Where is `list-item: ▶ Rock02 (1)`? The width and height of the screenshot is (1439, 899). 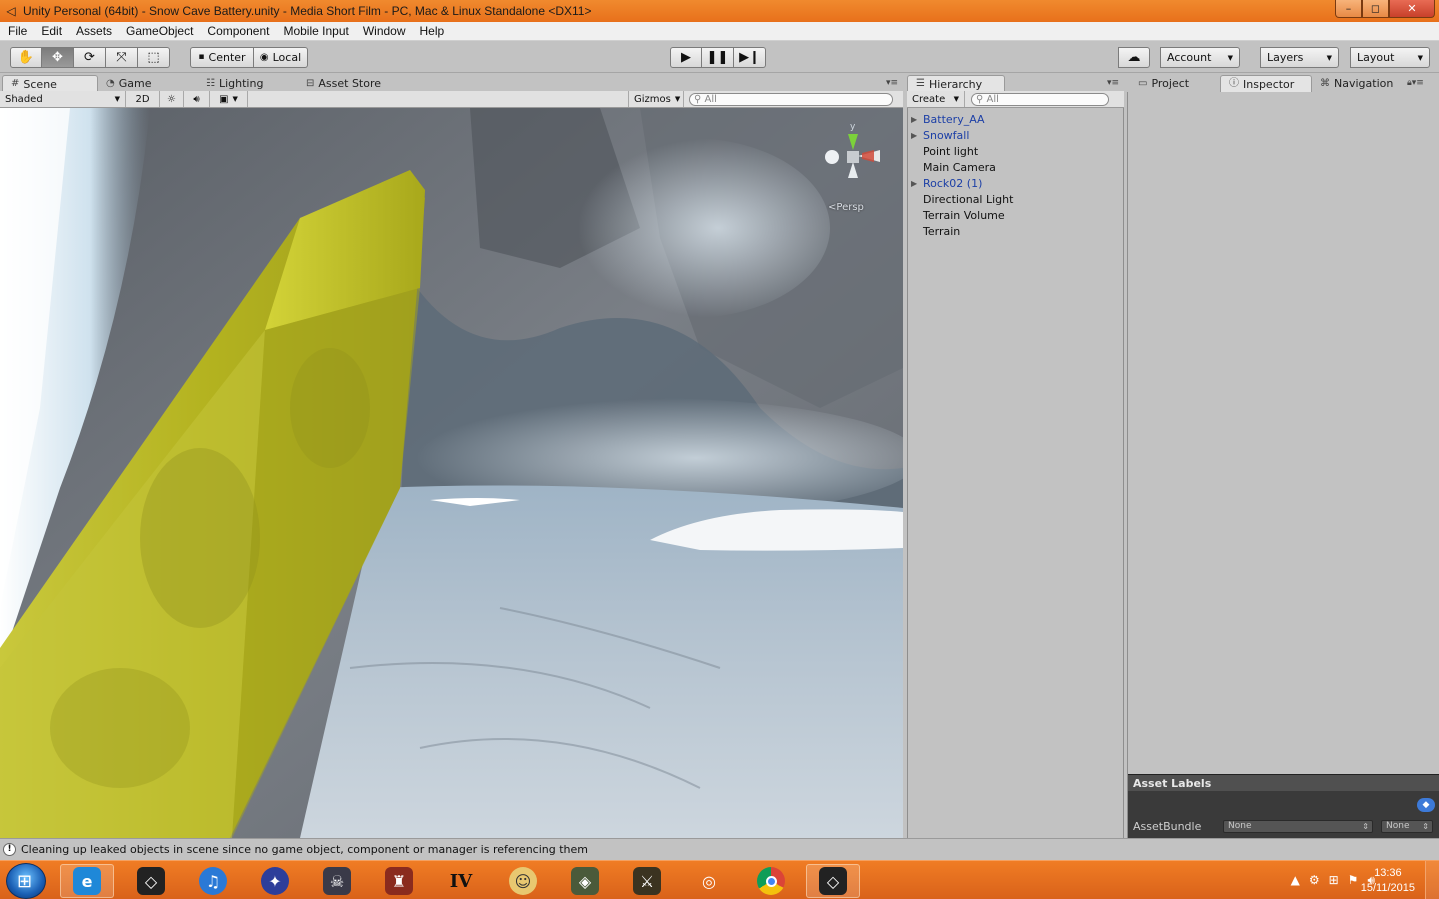 list-item: ▶ Rock02 (1) is located at coordinates (1015, 184).